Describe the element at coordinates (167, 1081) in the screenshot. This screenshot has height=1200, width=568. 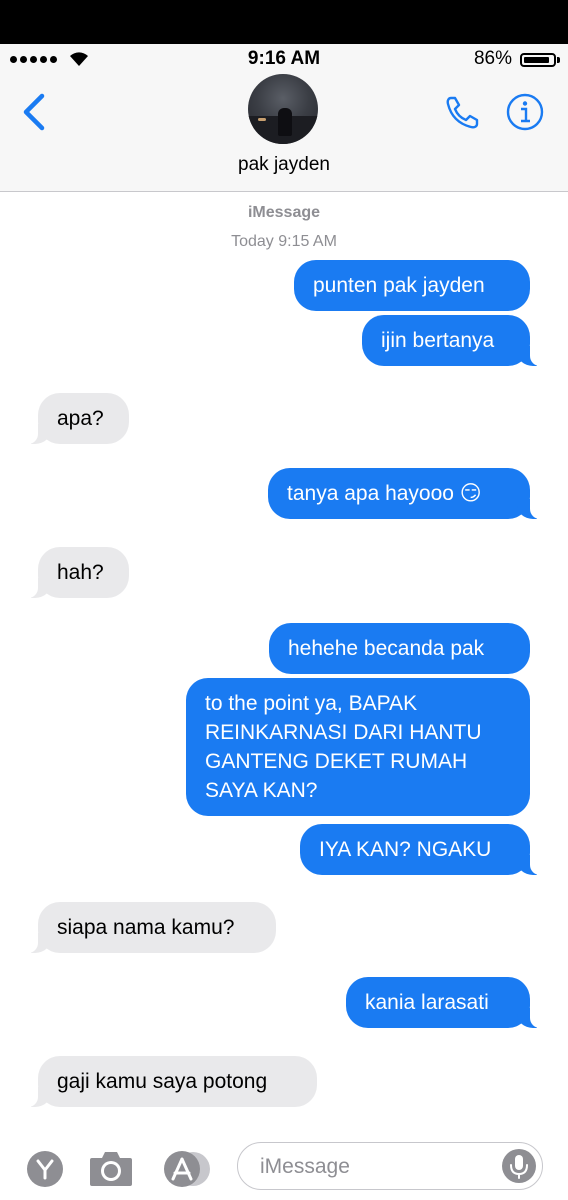
I see `received-message: gaji kamu saya potong` at that location.